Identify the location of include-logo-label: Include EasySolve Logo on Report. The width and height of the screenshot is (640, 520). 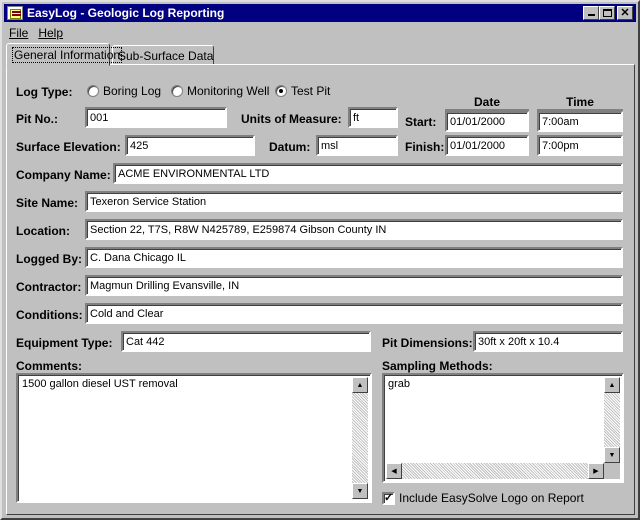
(491, 498).